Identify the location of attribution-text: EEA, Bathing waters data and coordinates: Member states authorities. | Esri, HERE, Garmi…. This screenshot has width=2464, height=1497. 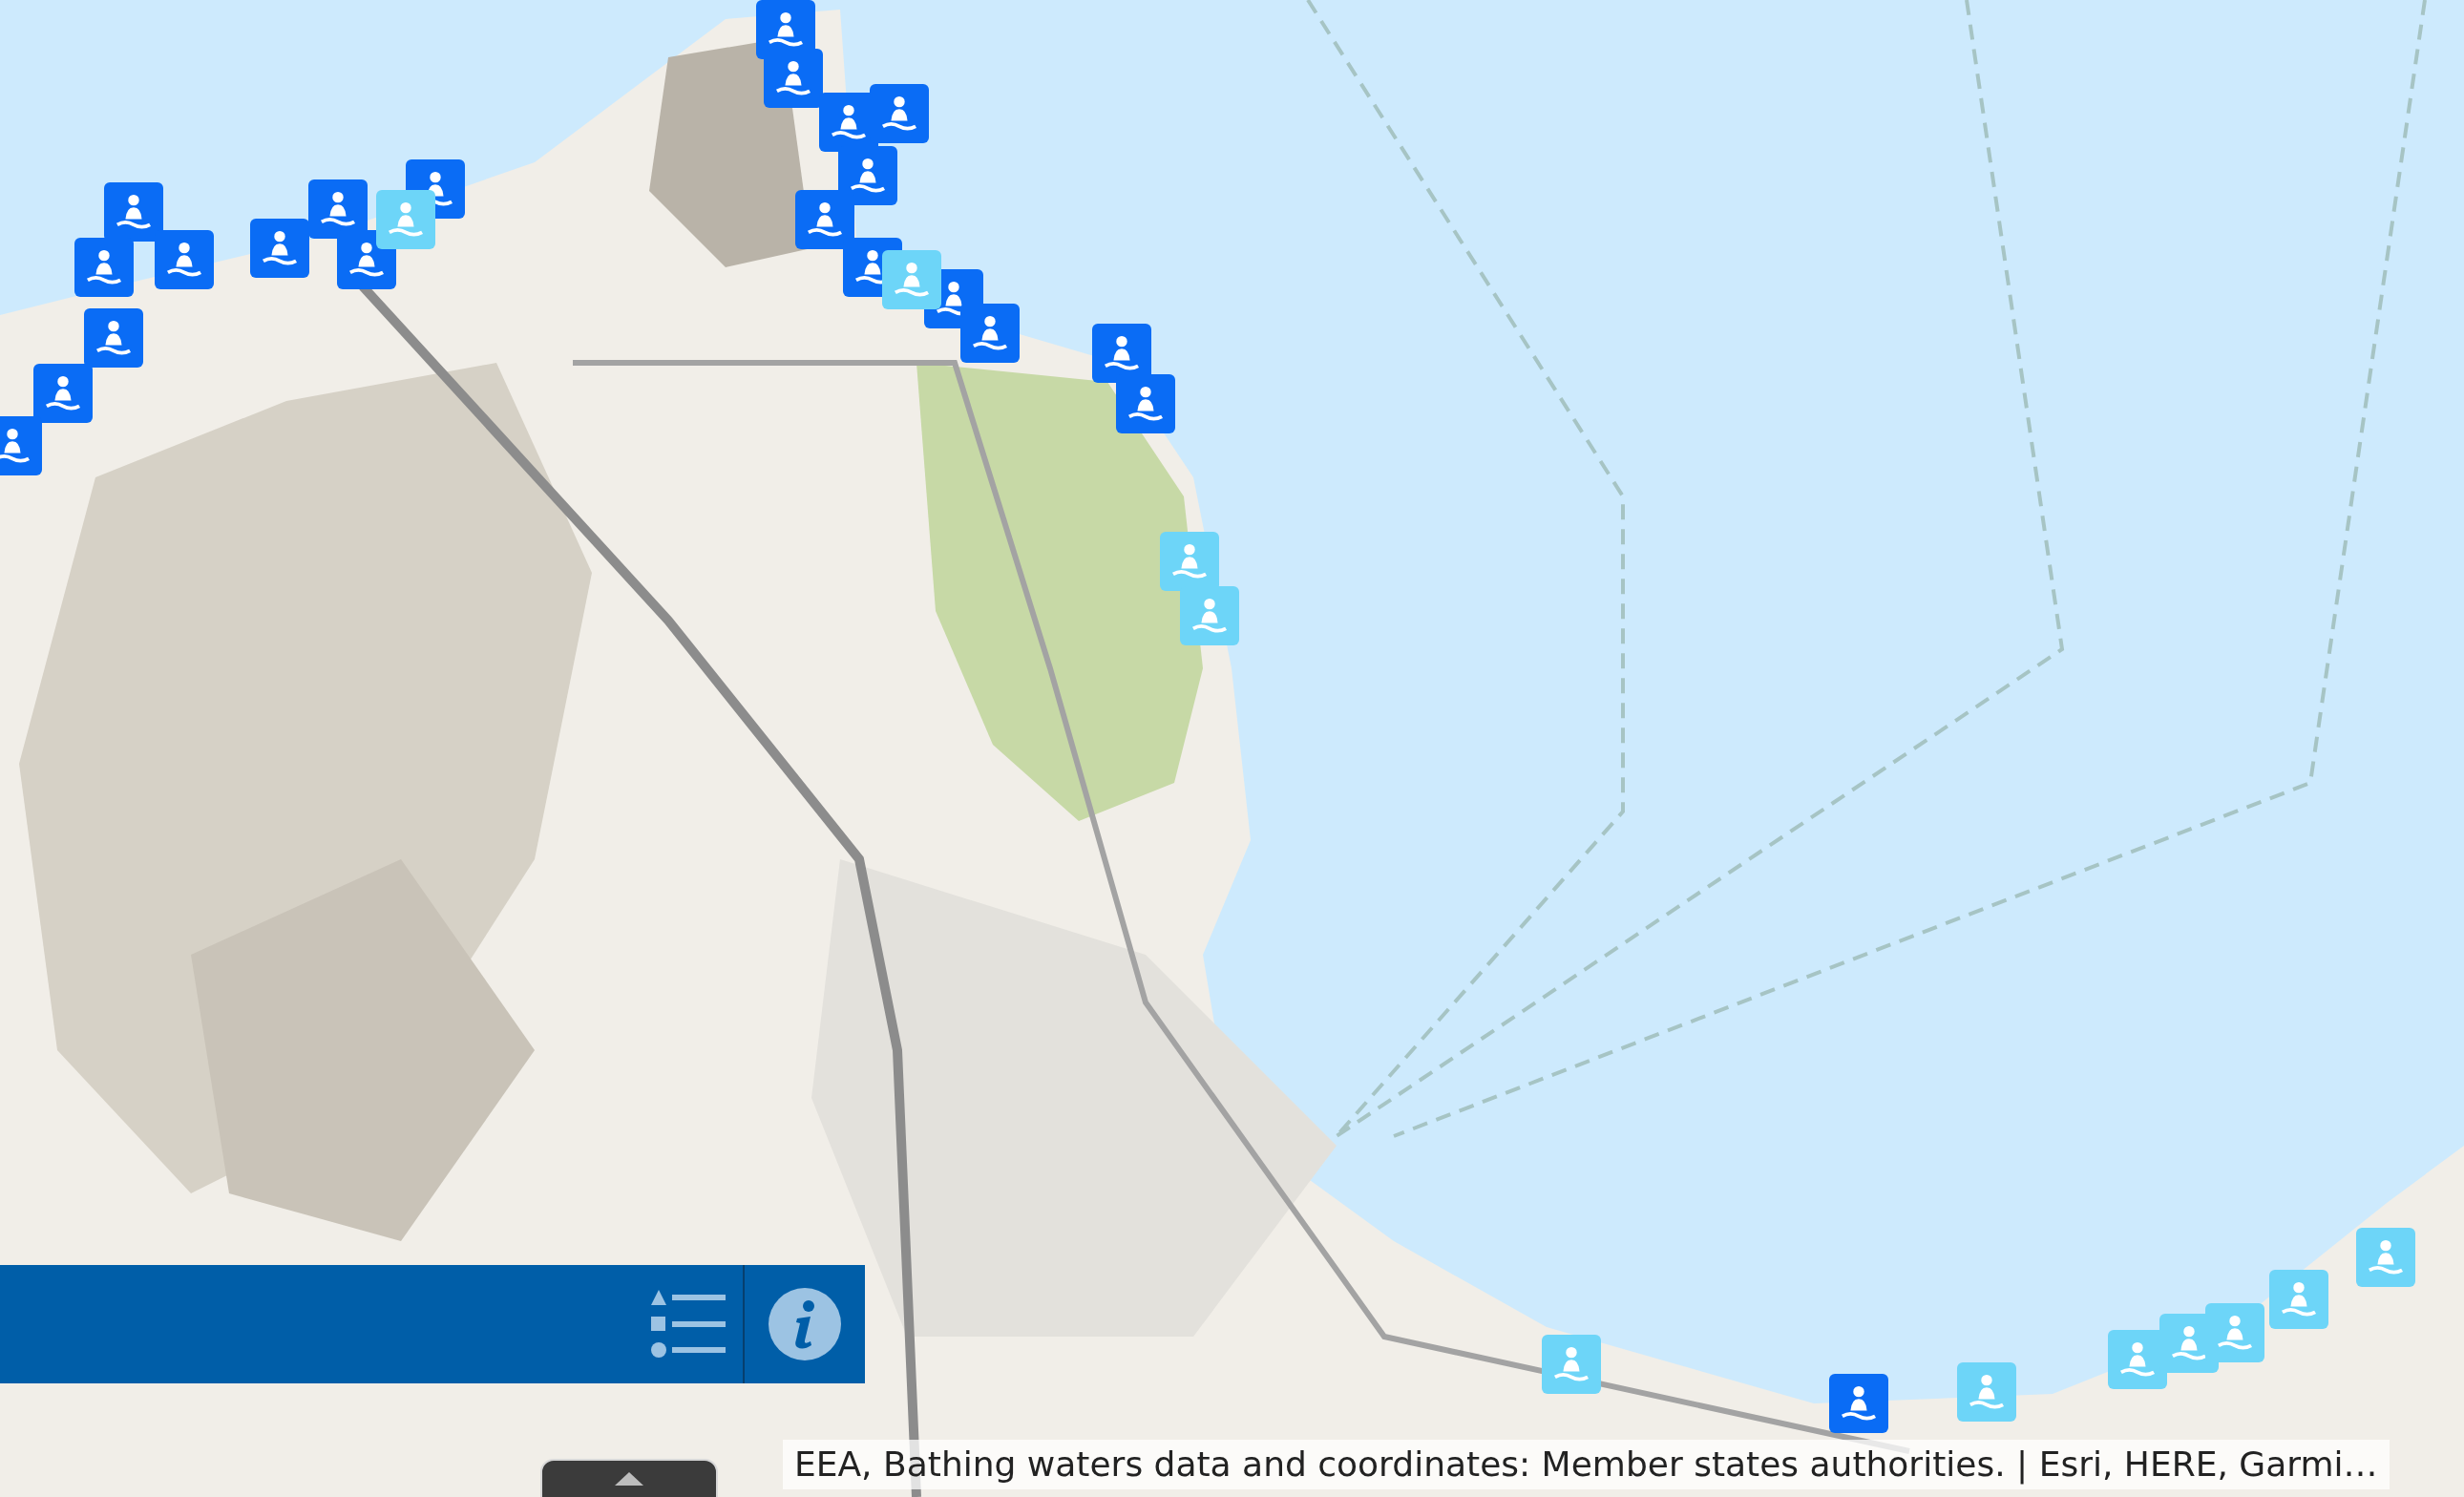
(1586, 1464).